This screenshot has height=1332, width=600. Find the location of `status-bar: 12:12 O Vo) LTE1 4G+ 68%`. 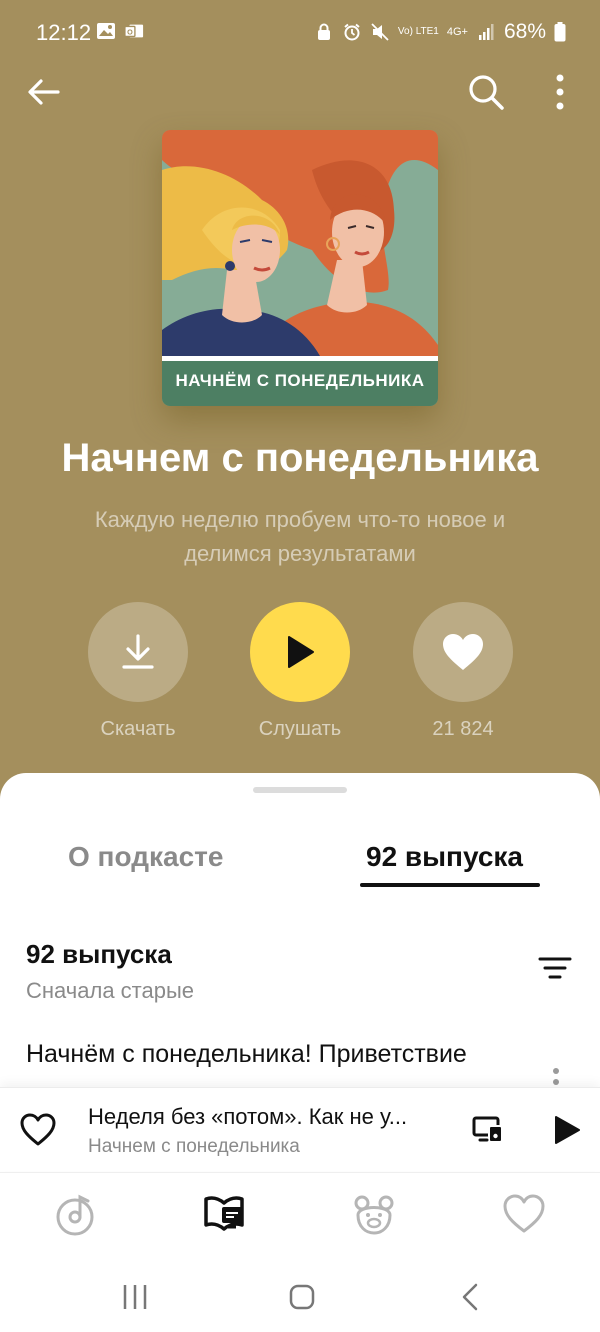

status-bar: 12:12 O Vo) LTE1 4G+ 68% is located at coordinates (300, 33).